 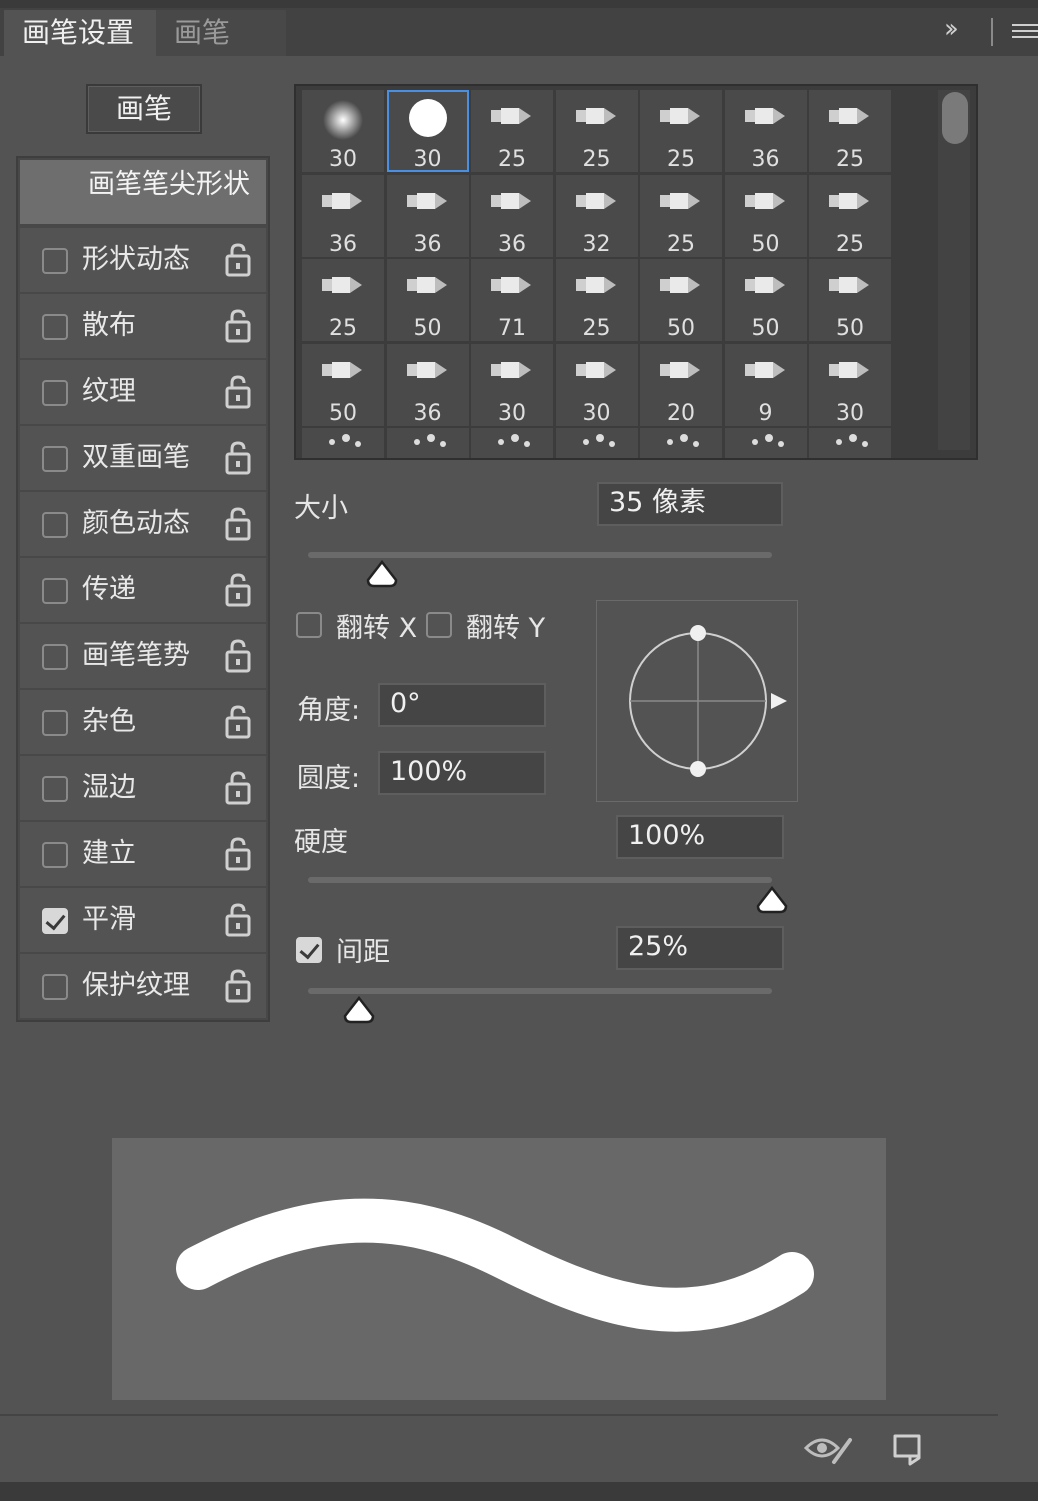 What do you see at coordinates (143, 722) in the screenshot?
I see `option-row: 杂色` at bounding box center [143, 722].